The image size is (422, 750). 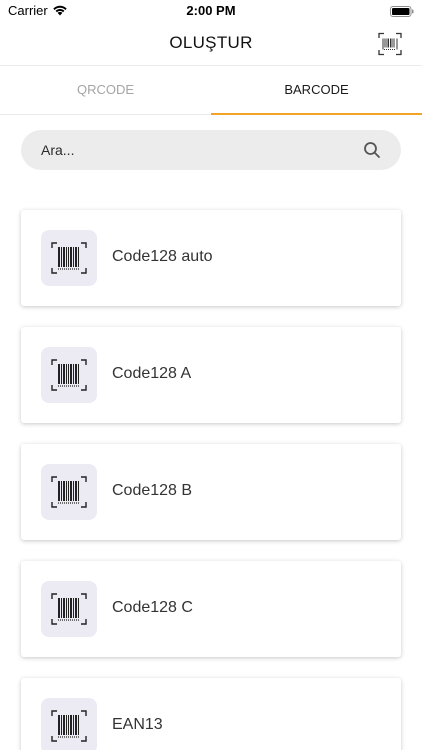 I want to click on page-title: OLUŞTUR, so click(x=211, y=42).